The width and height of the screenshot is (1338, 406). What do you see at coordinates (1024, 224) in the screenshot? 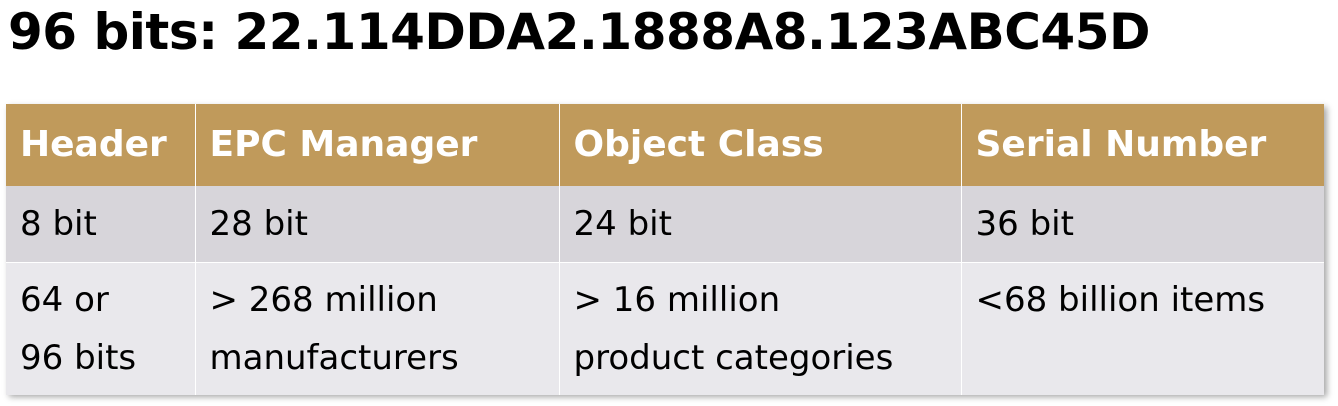
I see `table-cell: 36 bit` at bounding box center [1024, 224].